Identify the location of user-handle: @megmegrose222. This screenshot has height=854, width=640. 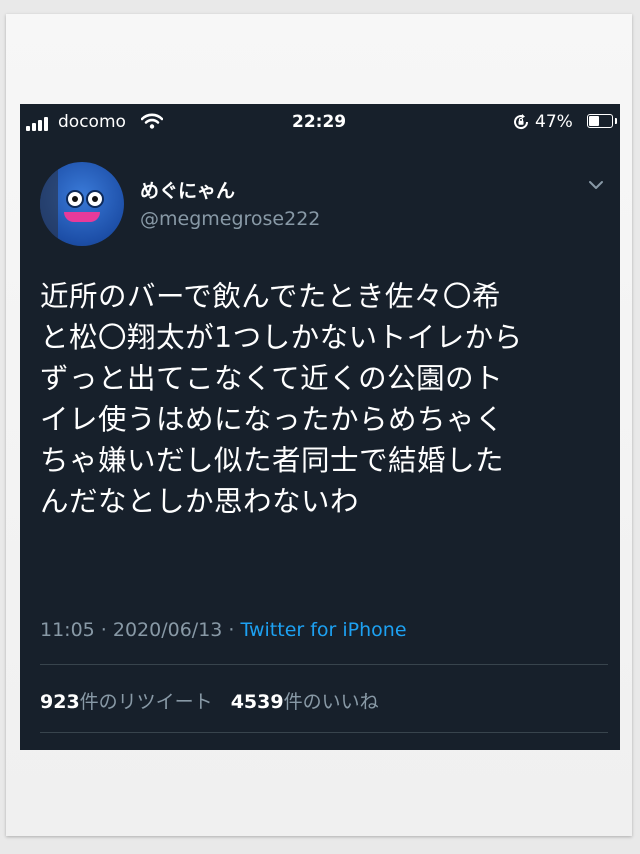
(230, 219).